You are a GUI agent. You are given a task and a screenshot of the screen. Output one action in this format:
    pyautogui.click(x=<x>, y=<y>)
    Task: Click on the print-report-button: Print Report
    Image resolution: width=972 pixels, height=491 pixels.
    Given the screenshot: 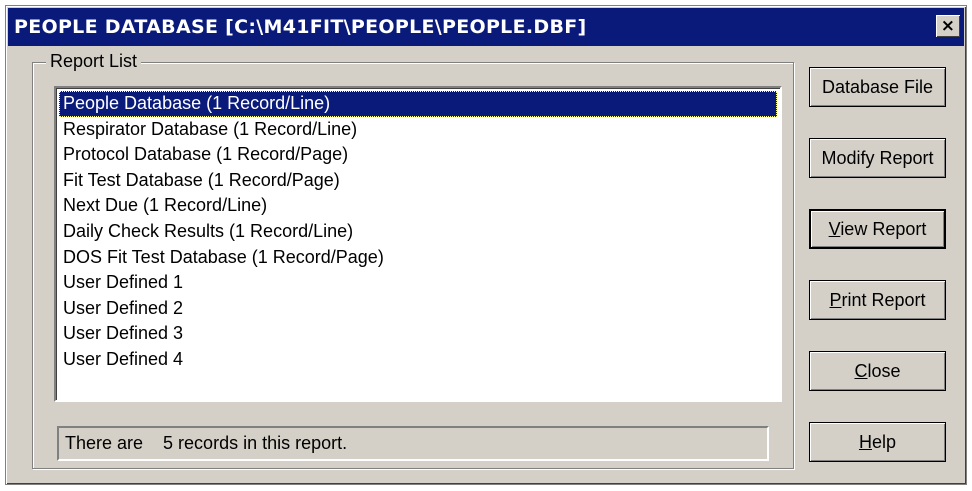 What is the action you would take?
    pyautogui.click(x=877, y=300)
    